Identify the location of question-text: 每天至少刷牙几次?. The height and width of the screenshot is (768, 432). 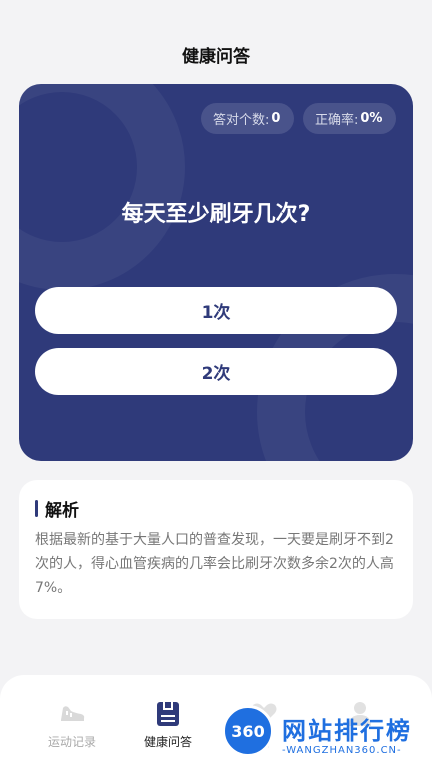
(216, 214).